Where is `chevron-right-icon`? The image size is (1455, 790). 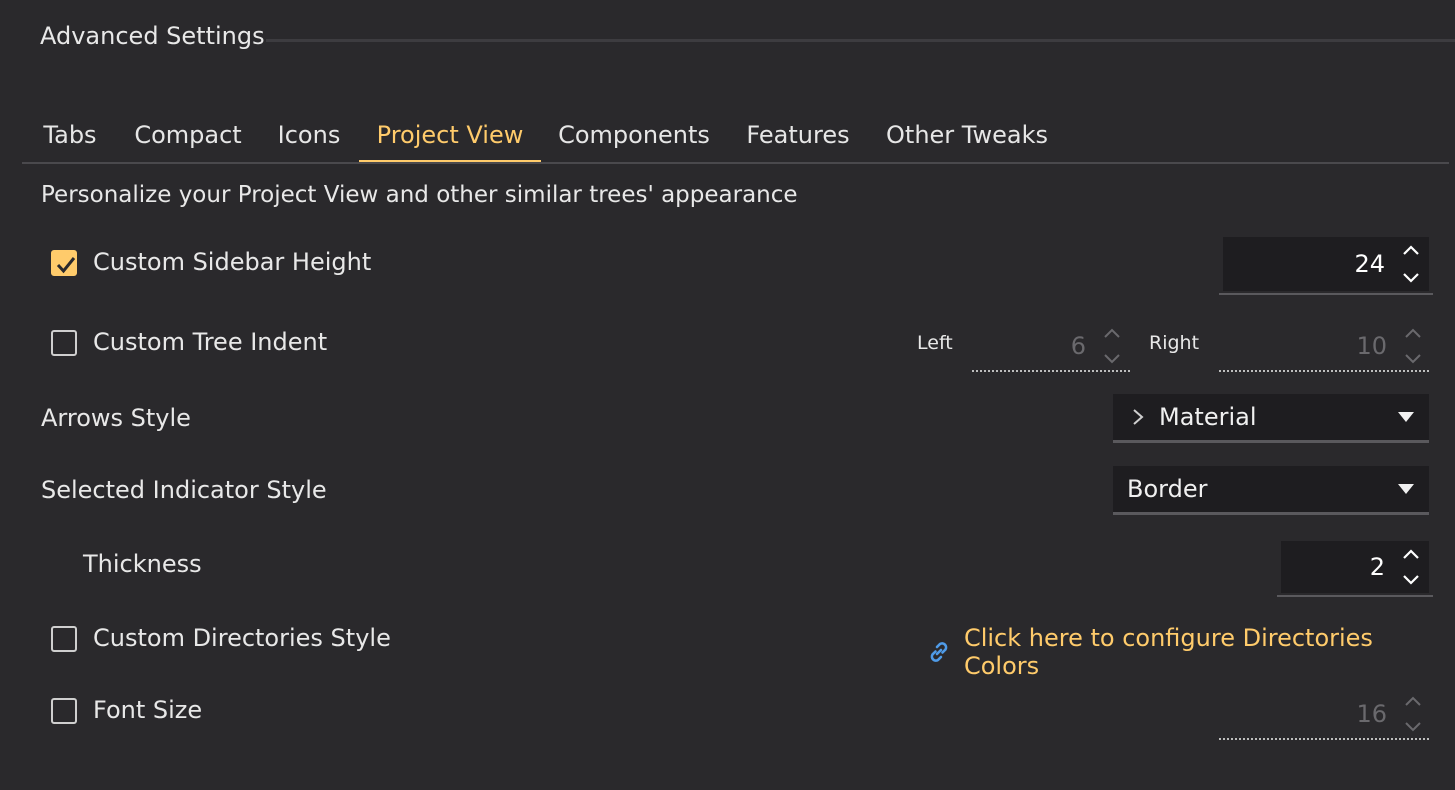 chevron-right-icon is located at coordinates (1138, 417).